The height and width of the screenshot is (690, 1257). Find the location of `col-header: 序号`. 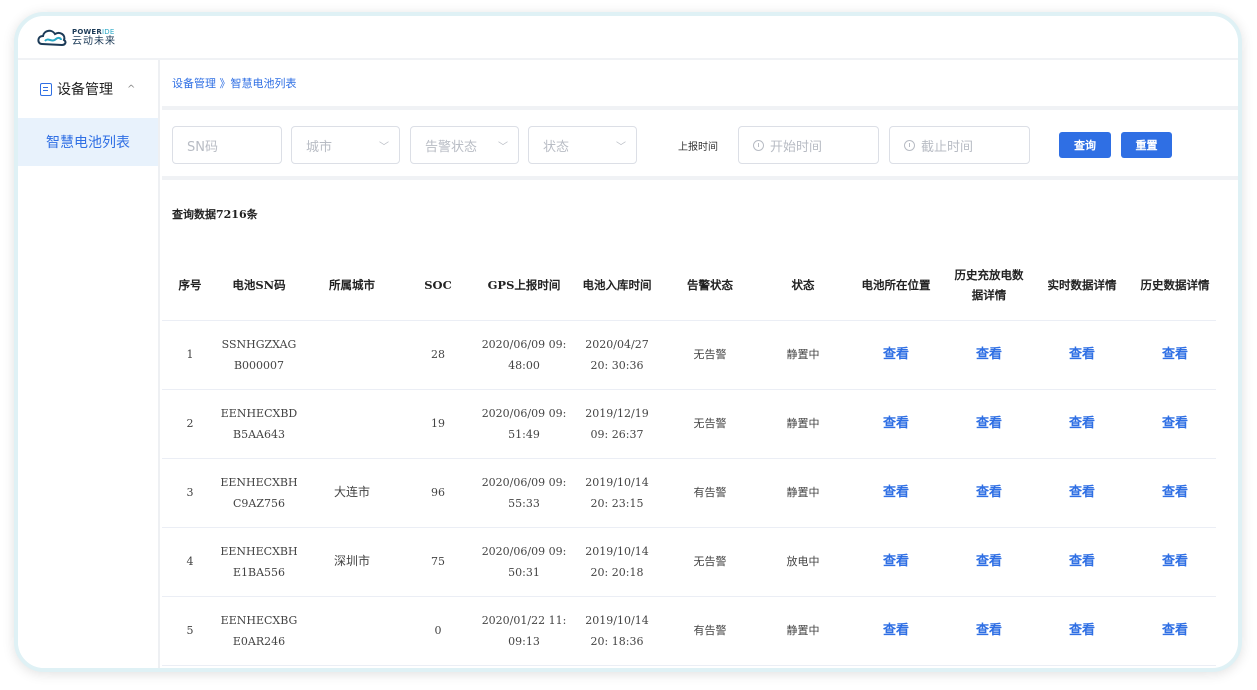

col-header: 序号 is located at coordinates (190, 285).